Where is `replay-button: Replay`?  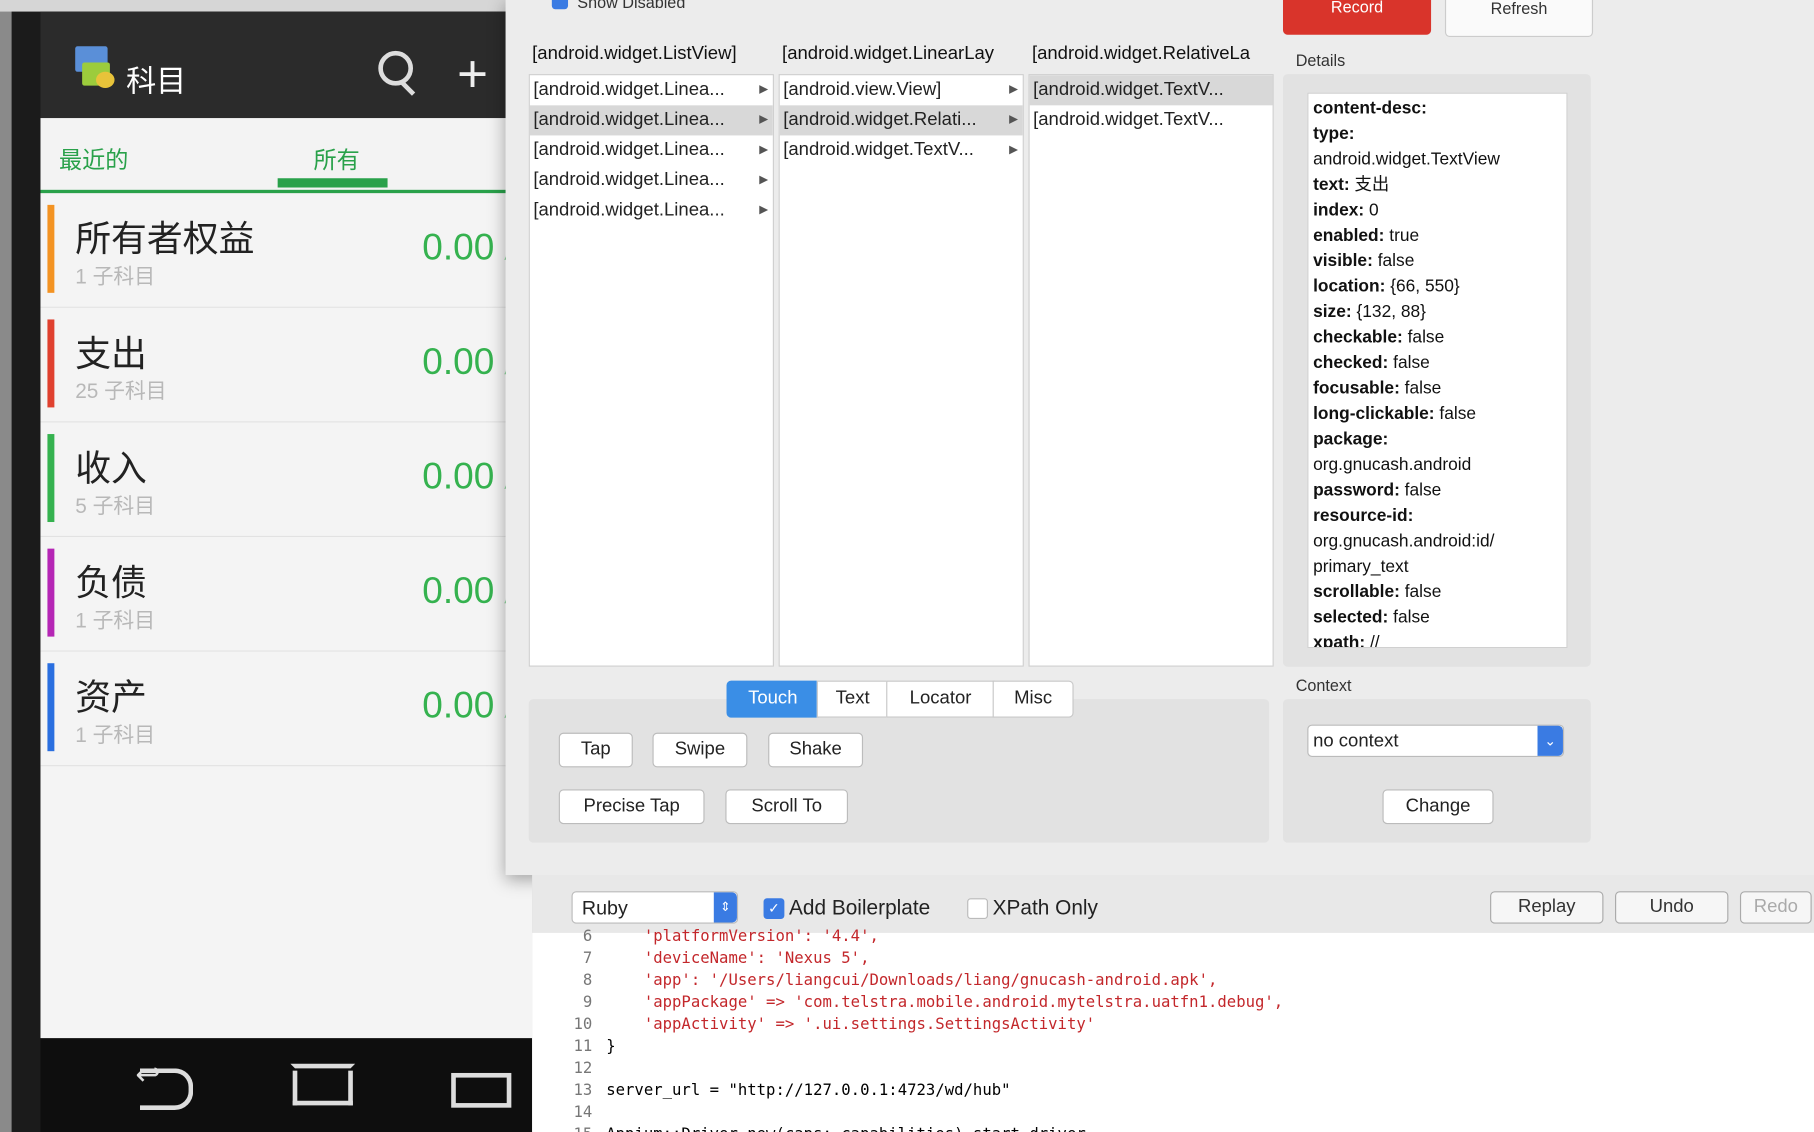 replay-button: Replay is located at coordinates (1547, 907).